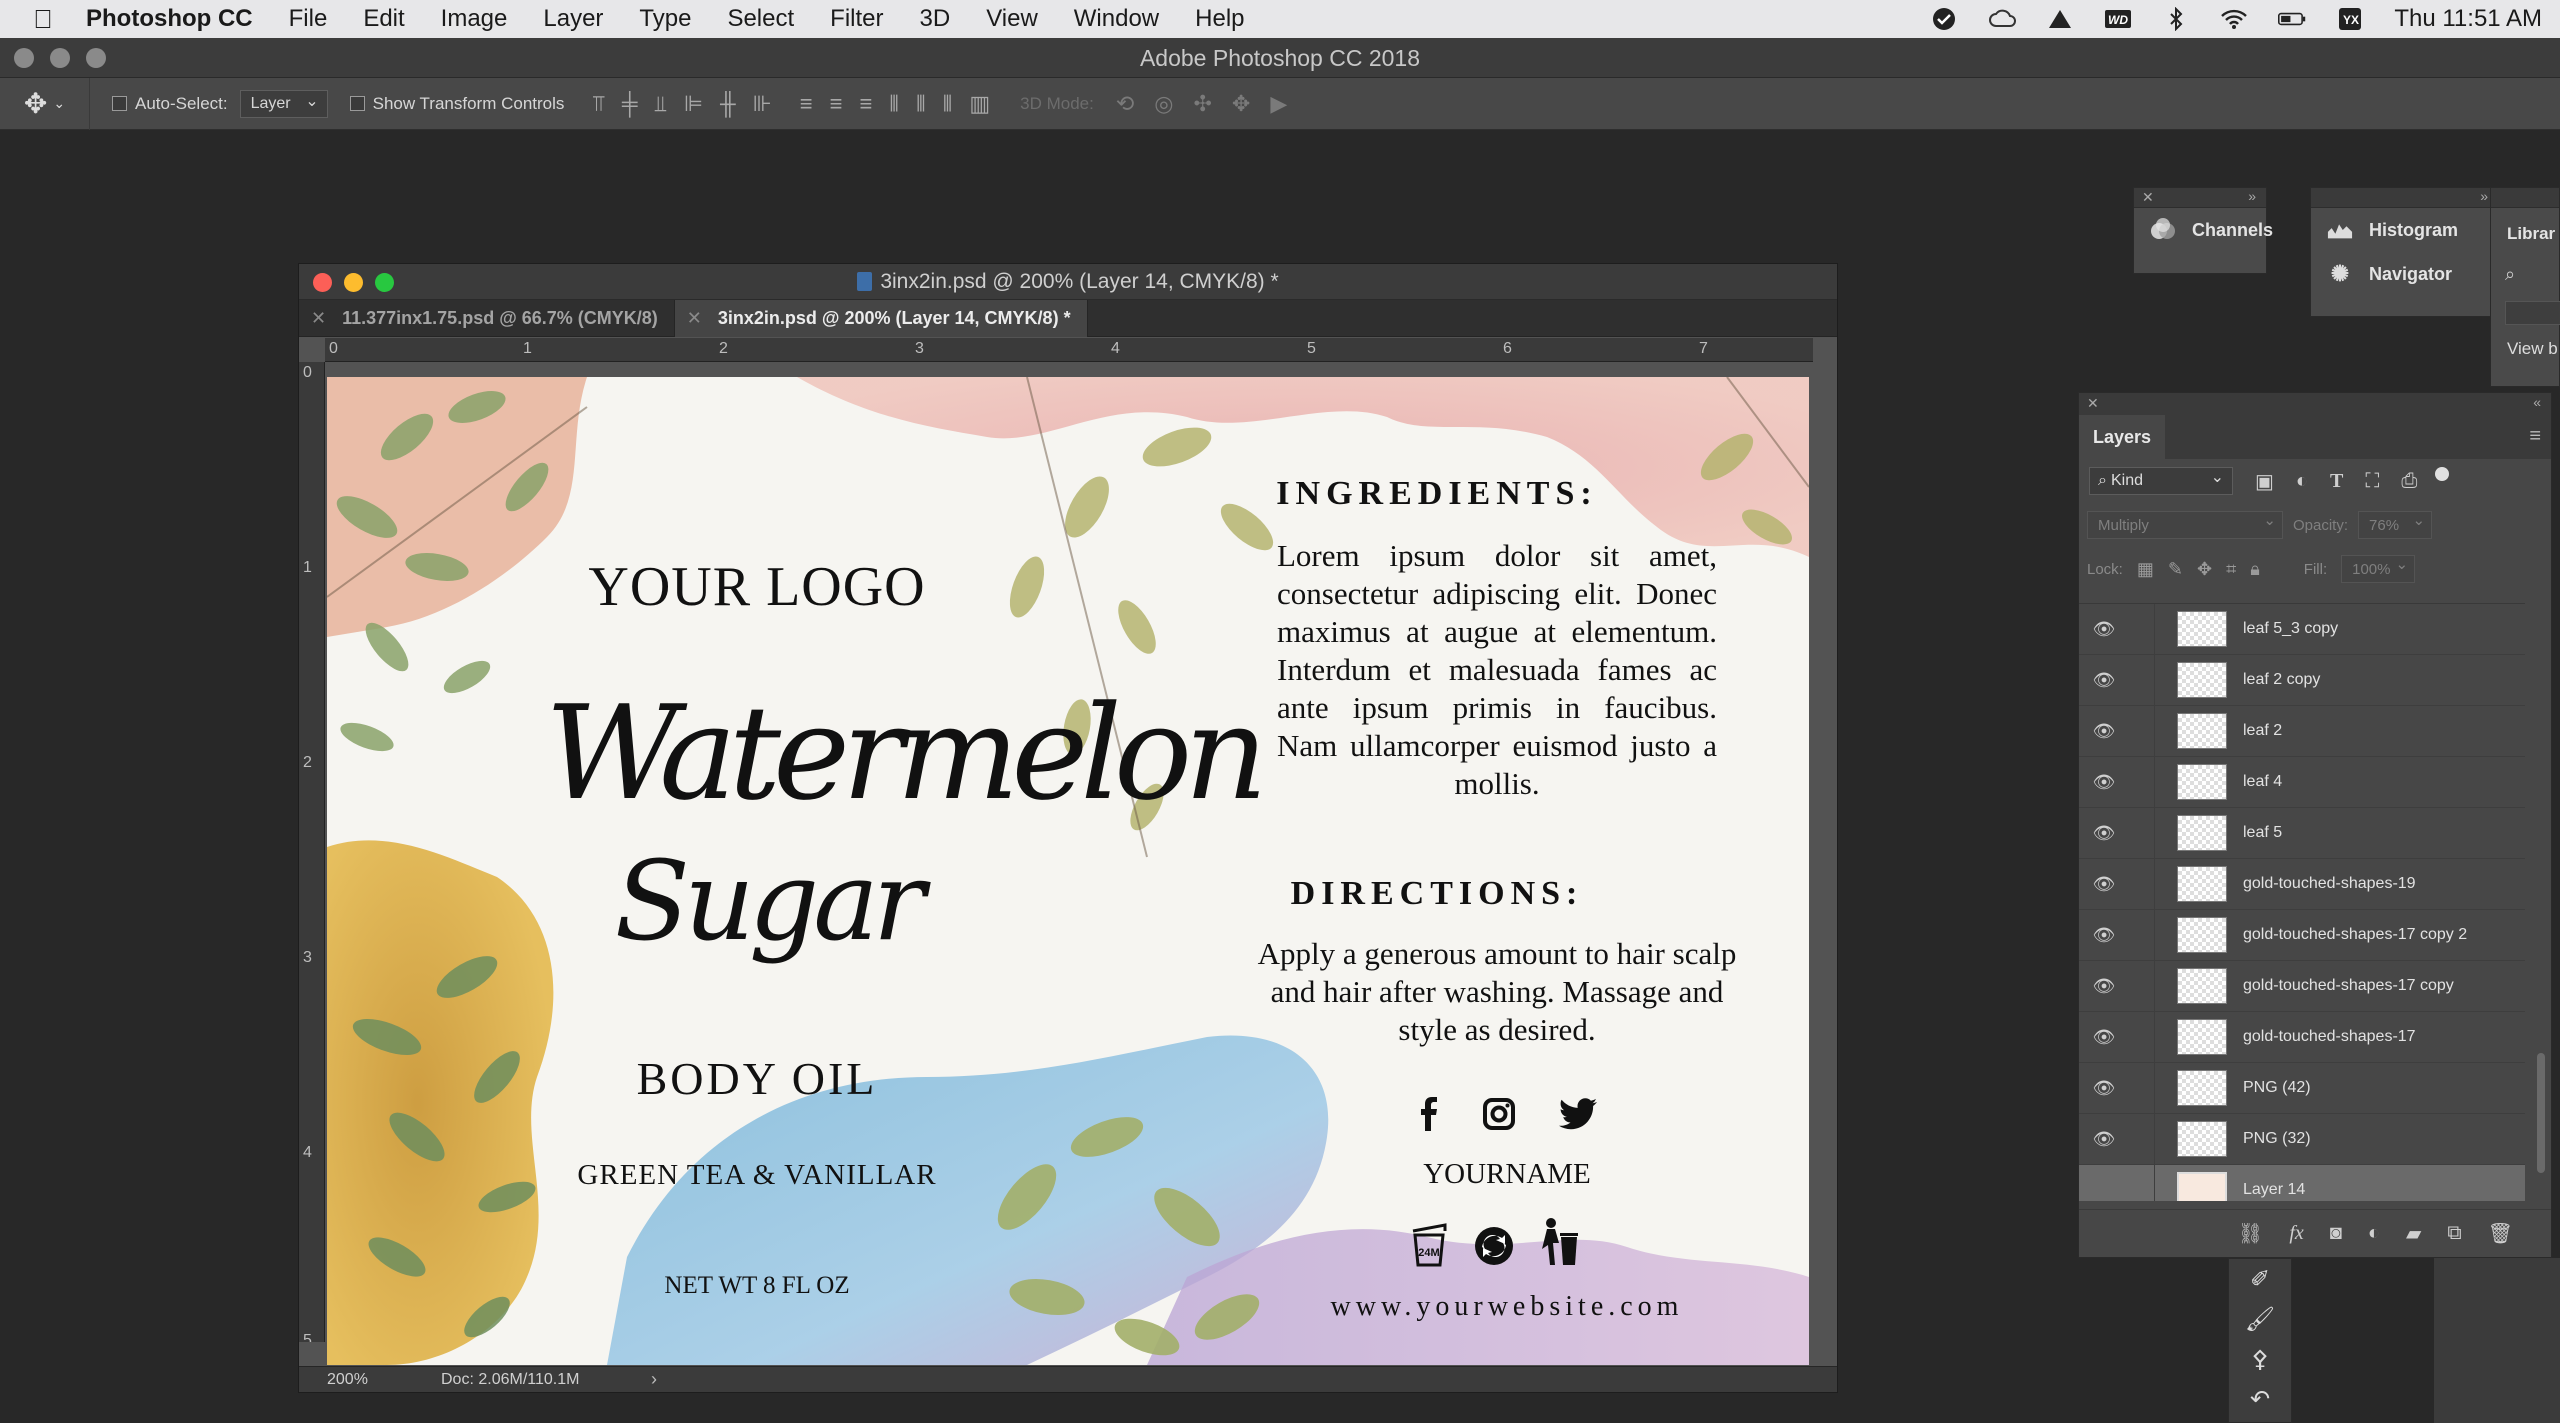 Image resolution: width=2560 pixels, height=1423 pixels. What do you see at coordinates (2537, 402) in the screenshot?
I see `collapse-panel-icon: «` at bounding box center [2537, 402].